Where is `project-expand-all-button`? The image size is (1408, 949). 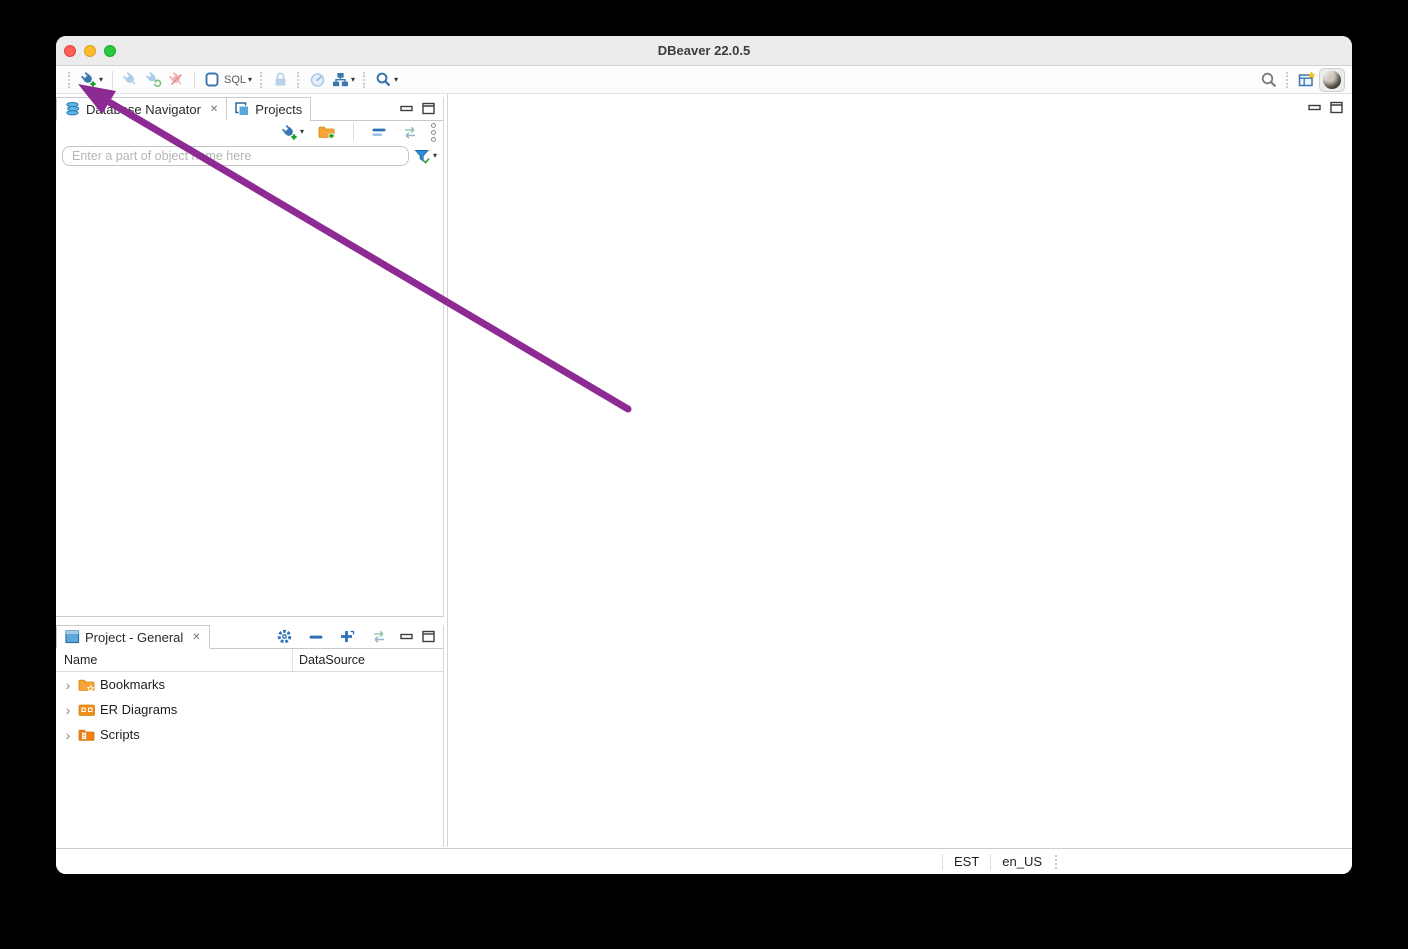
project-expand-all-button is located at coordinates (347, 637).